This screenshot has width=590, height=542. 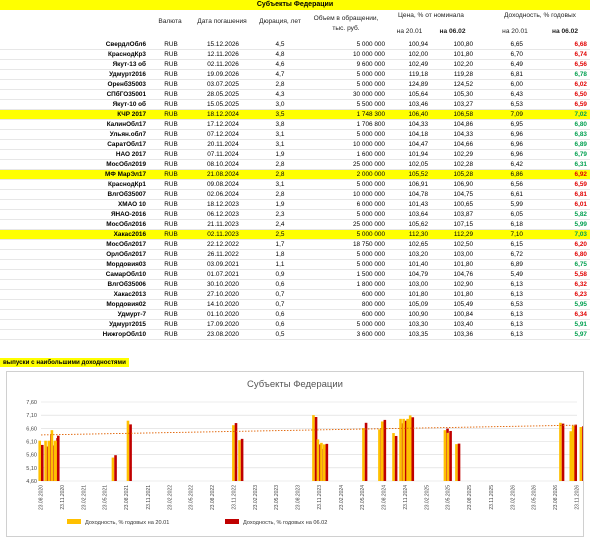 What do you see at coordinates (431, 15) in the screenshot?
I see `header-price: Цена, % от номинала` at bounding box center [431, 15].